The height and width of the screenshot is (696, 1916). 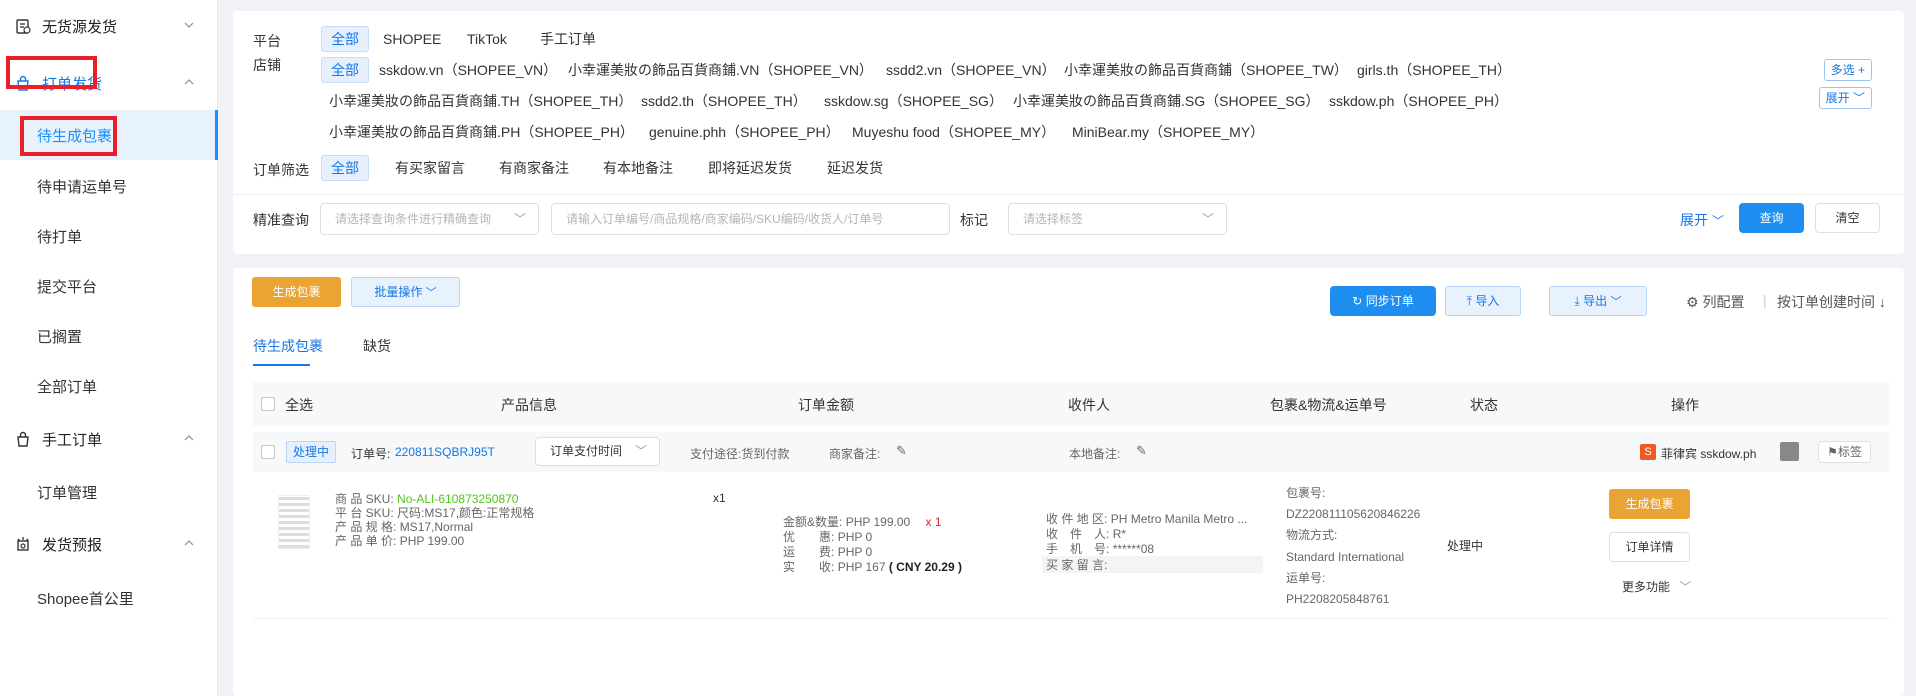 What do you see at coordinates (109, 544) in the screenshot?
I see `sidebar-group-shipping-forecast: 发货预报` at bounding box center [109, 544].